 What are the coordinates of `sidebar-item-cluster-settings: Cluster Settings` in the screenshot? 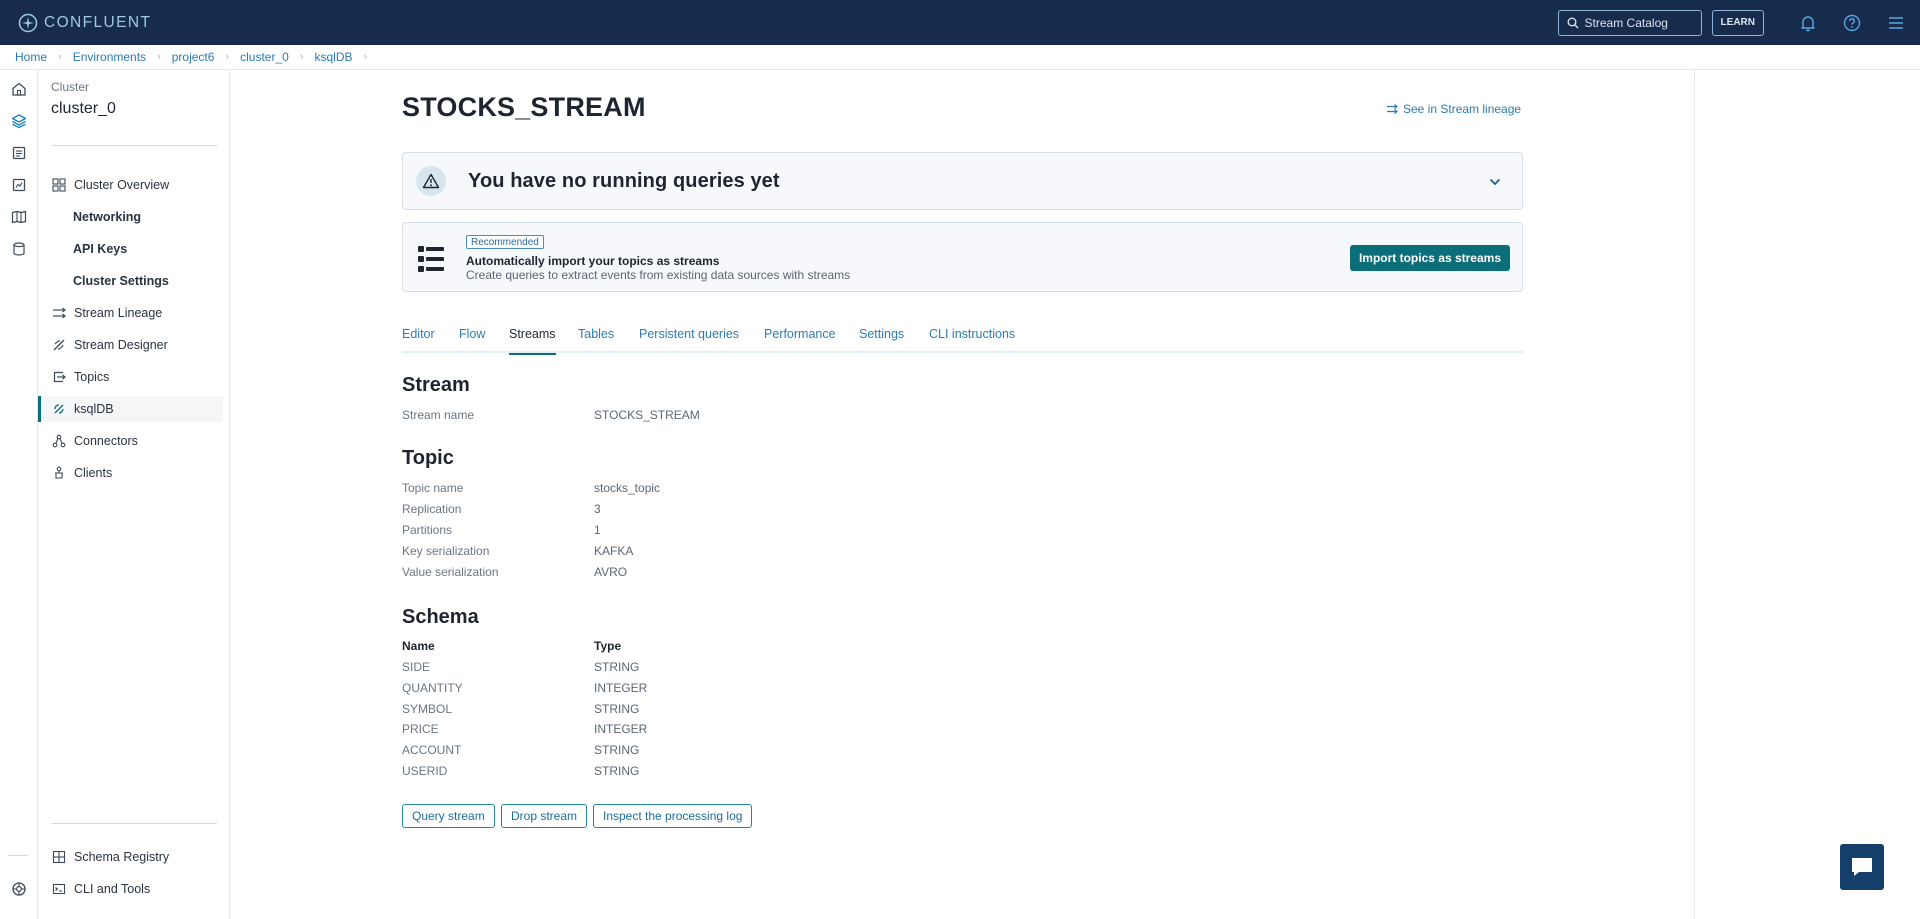 It's located at (130, 281).